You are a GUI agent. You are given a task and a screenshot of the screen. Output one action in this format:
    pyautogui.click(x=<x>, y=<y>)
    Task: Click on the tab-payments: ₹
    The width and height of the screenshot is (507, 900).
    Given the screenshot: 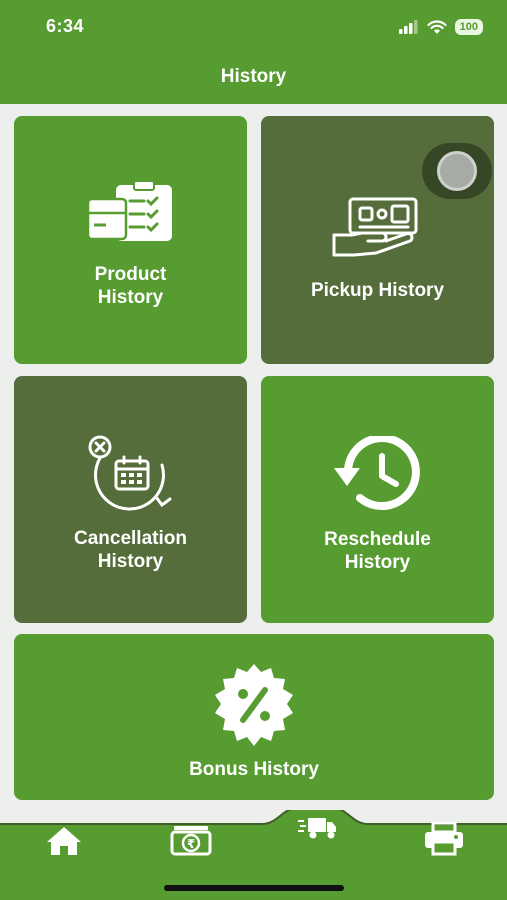 What is the action you would take?
    pyautogui.click(x=191, y=842)
    